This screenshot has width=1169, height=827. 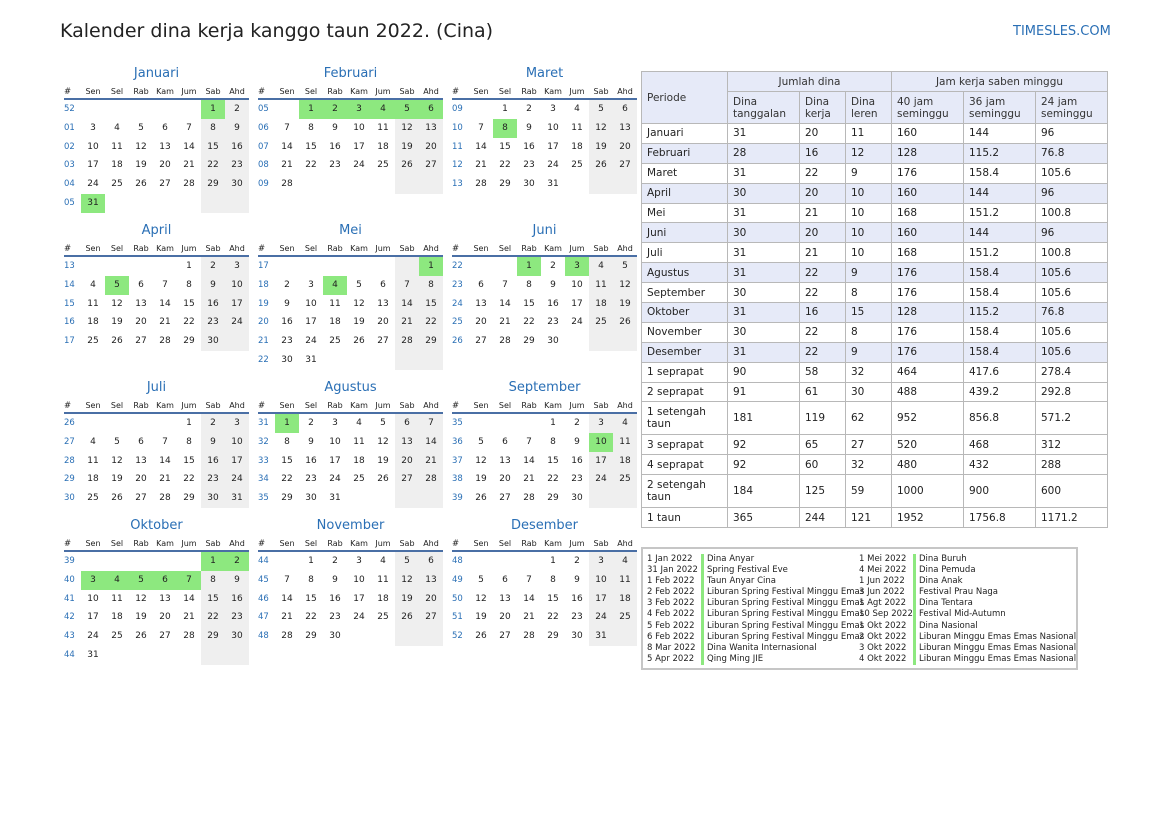 I want to click on day-cell: 17, so click(x=237, y=304).